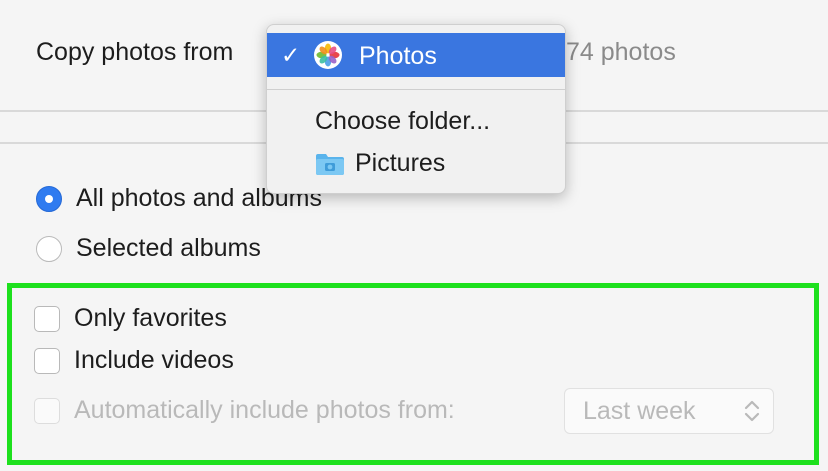  I want to click on photos-app-icon, so click(328, 55).